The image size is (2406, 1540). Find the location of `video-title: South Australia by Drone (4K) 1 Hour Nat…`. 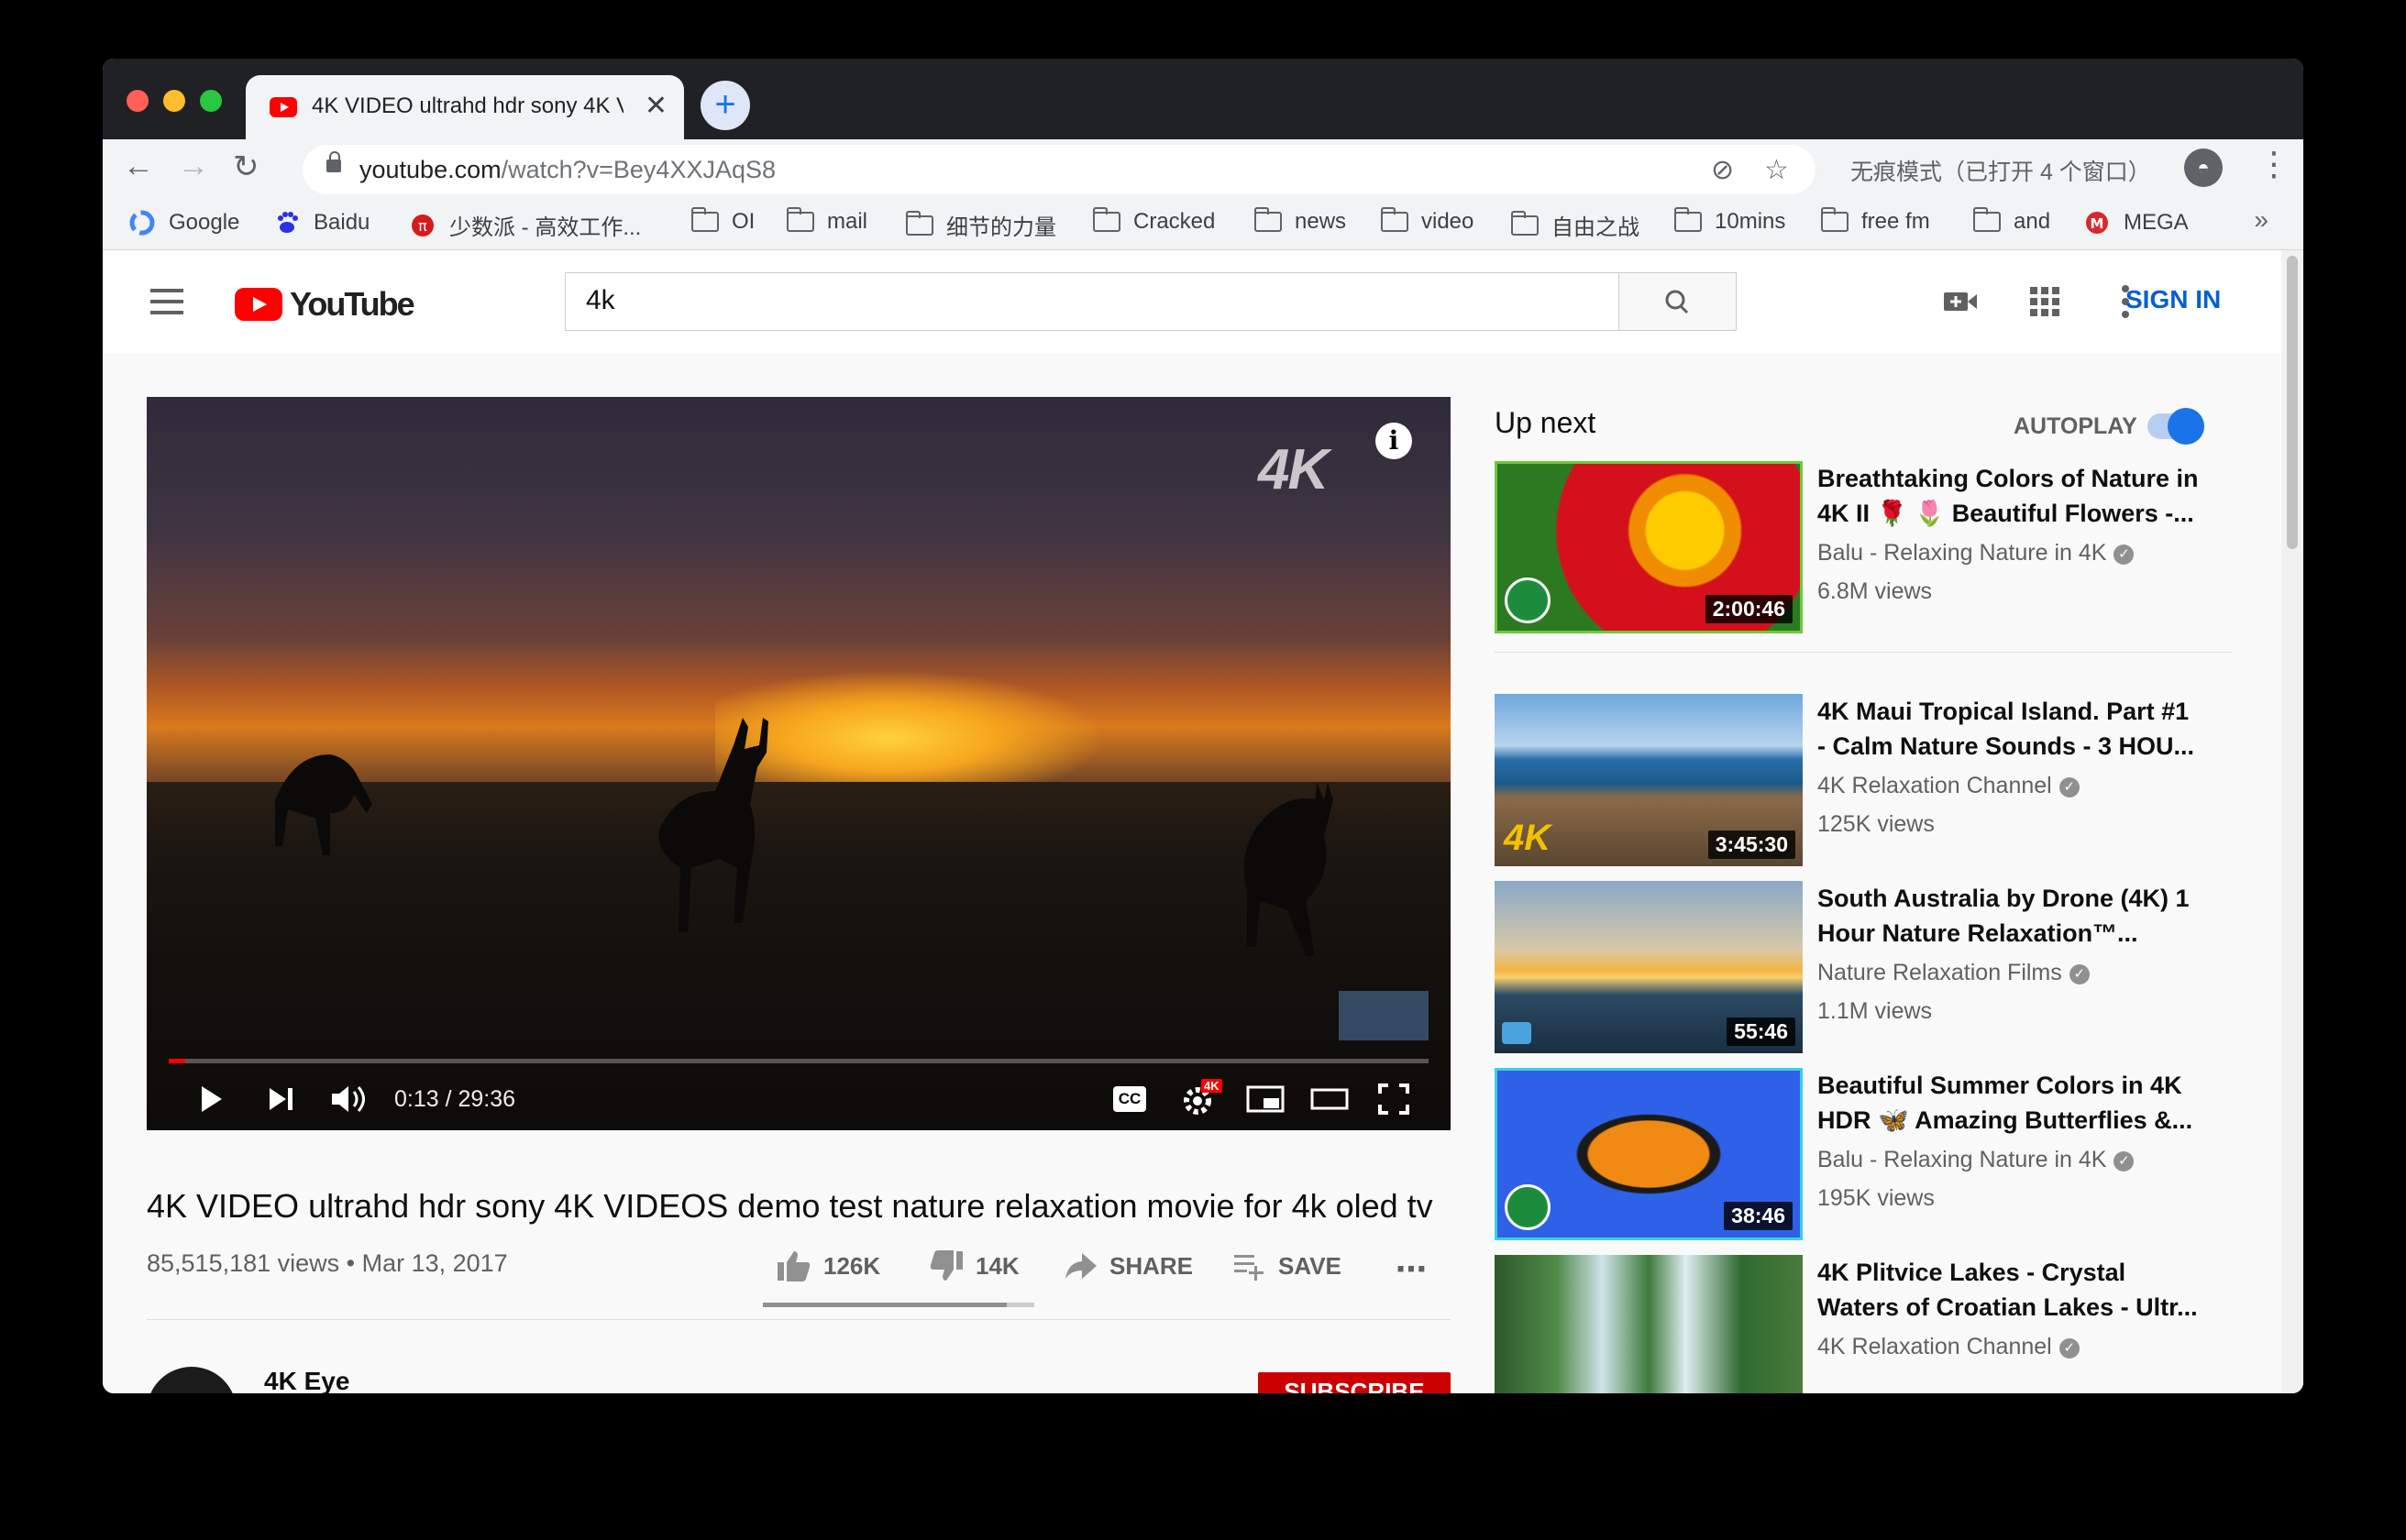

video-title: South Australia by Drone (4K) 1 Hour Nat… is located at coordinates (2009, 916).